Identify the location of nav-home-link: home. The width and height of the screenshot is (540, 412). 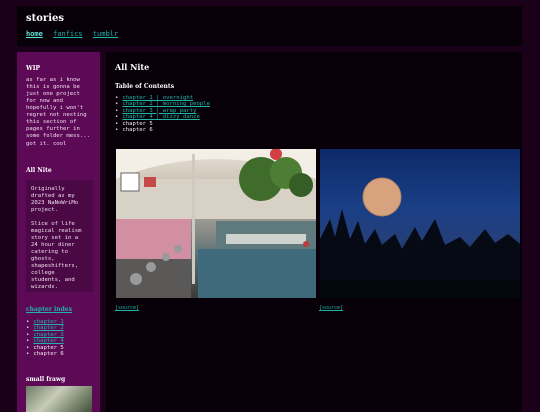
(34, 34).